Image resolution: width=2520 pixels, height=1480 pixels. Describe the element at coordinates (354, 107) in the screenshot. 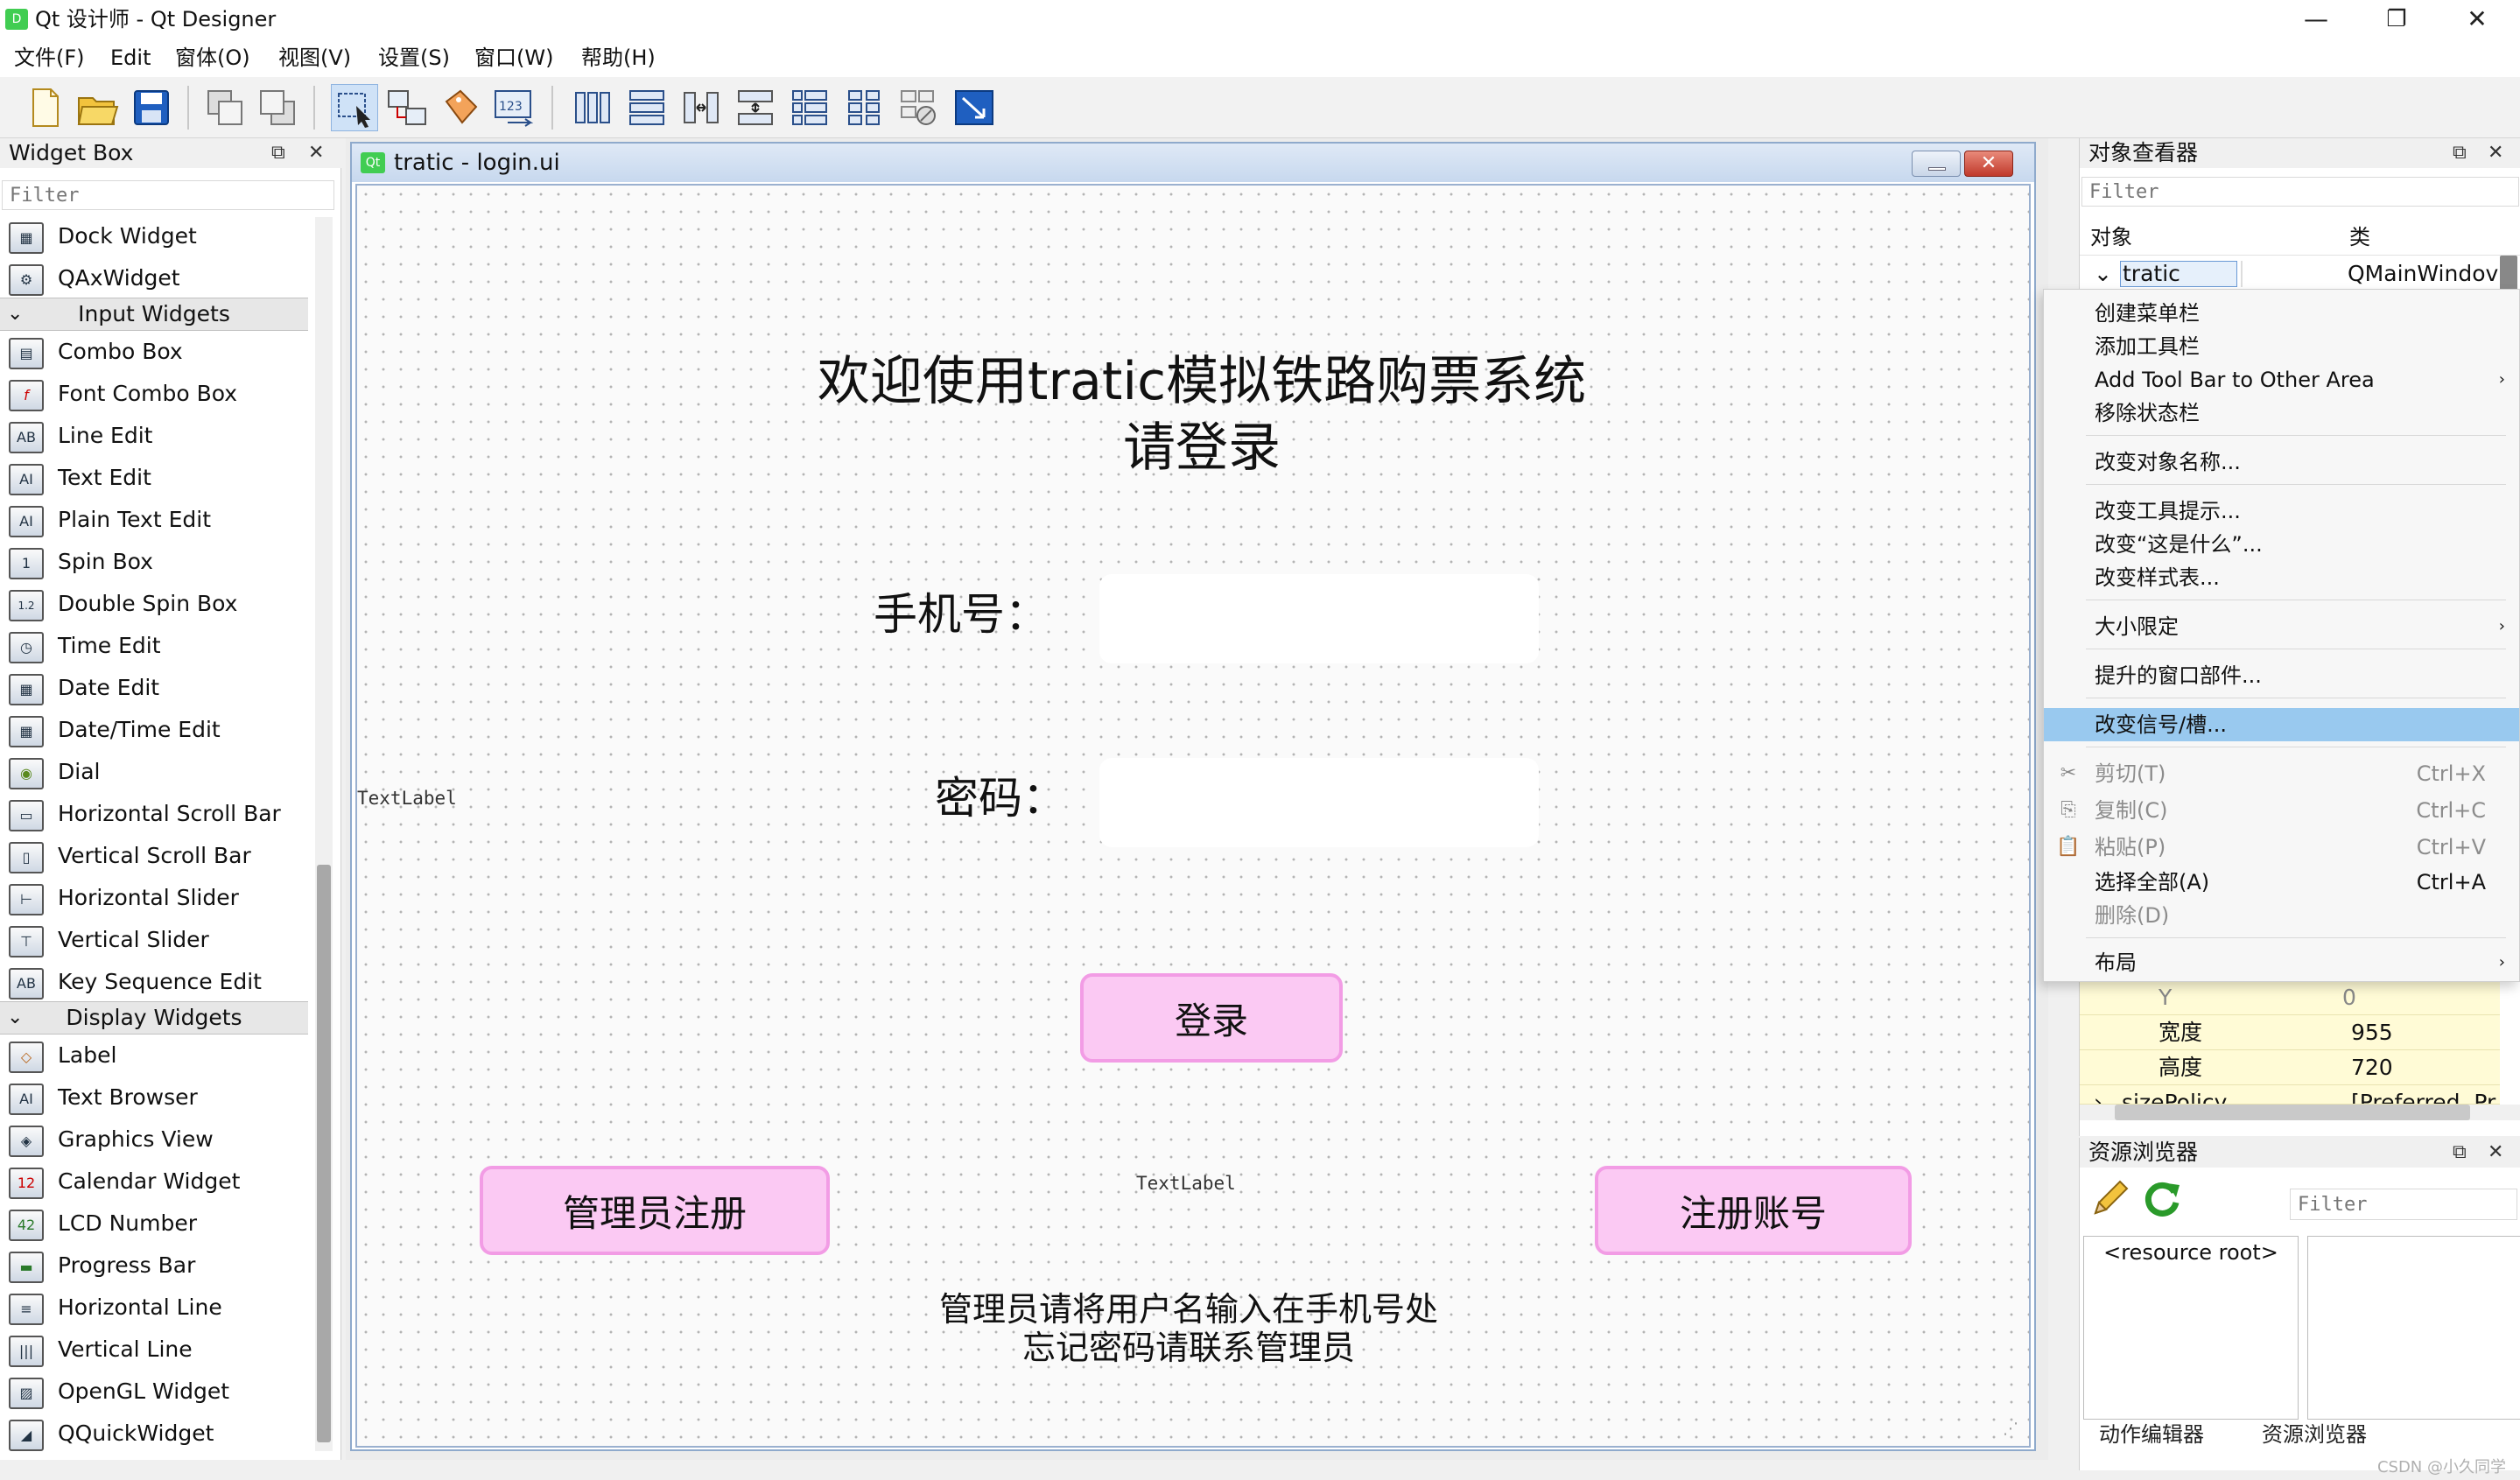

I see `edit-widgets-icon` at that location.